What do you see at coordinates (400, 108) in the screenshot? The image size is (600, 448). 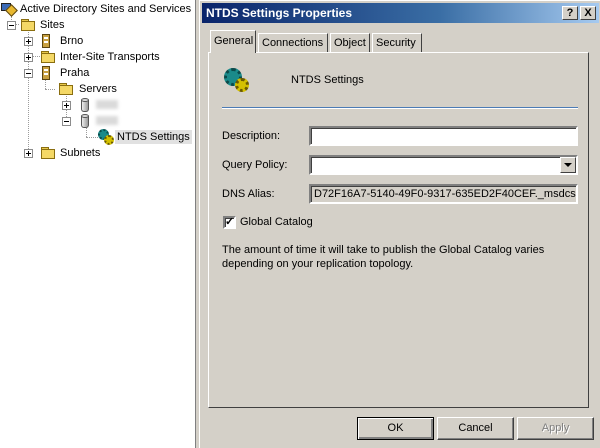 I see `separator-line` at bounding box center [400, 108].